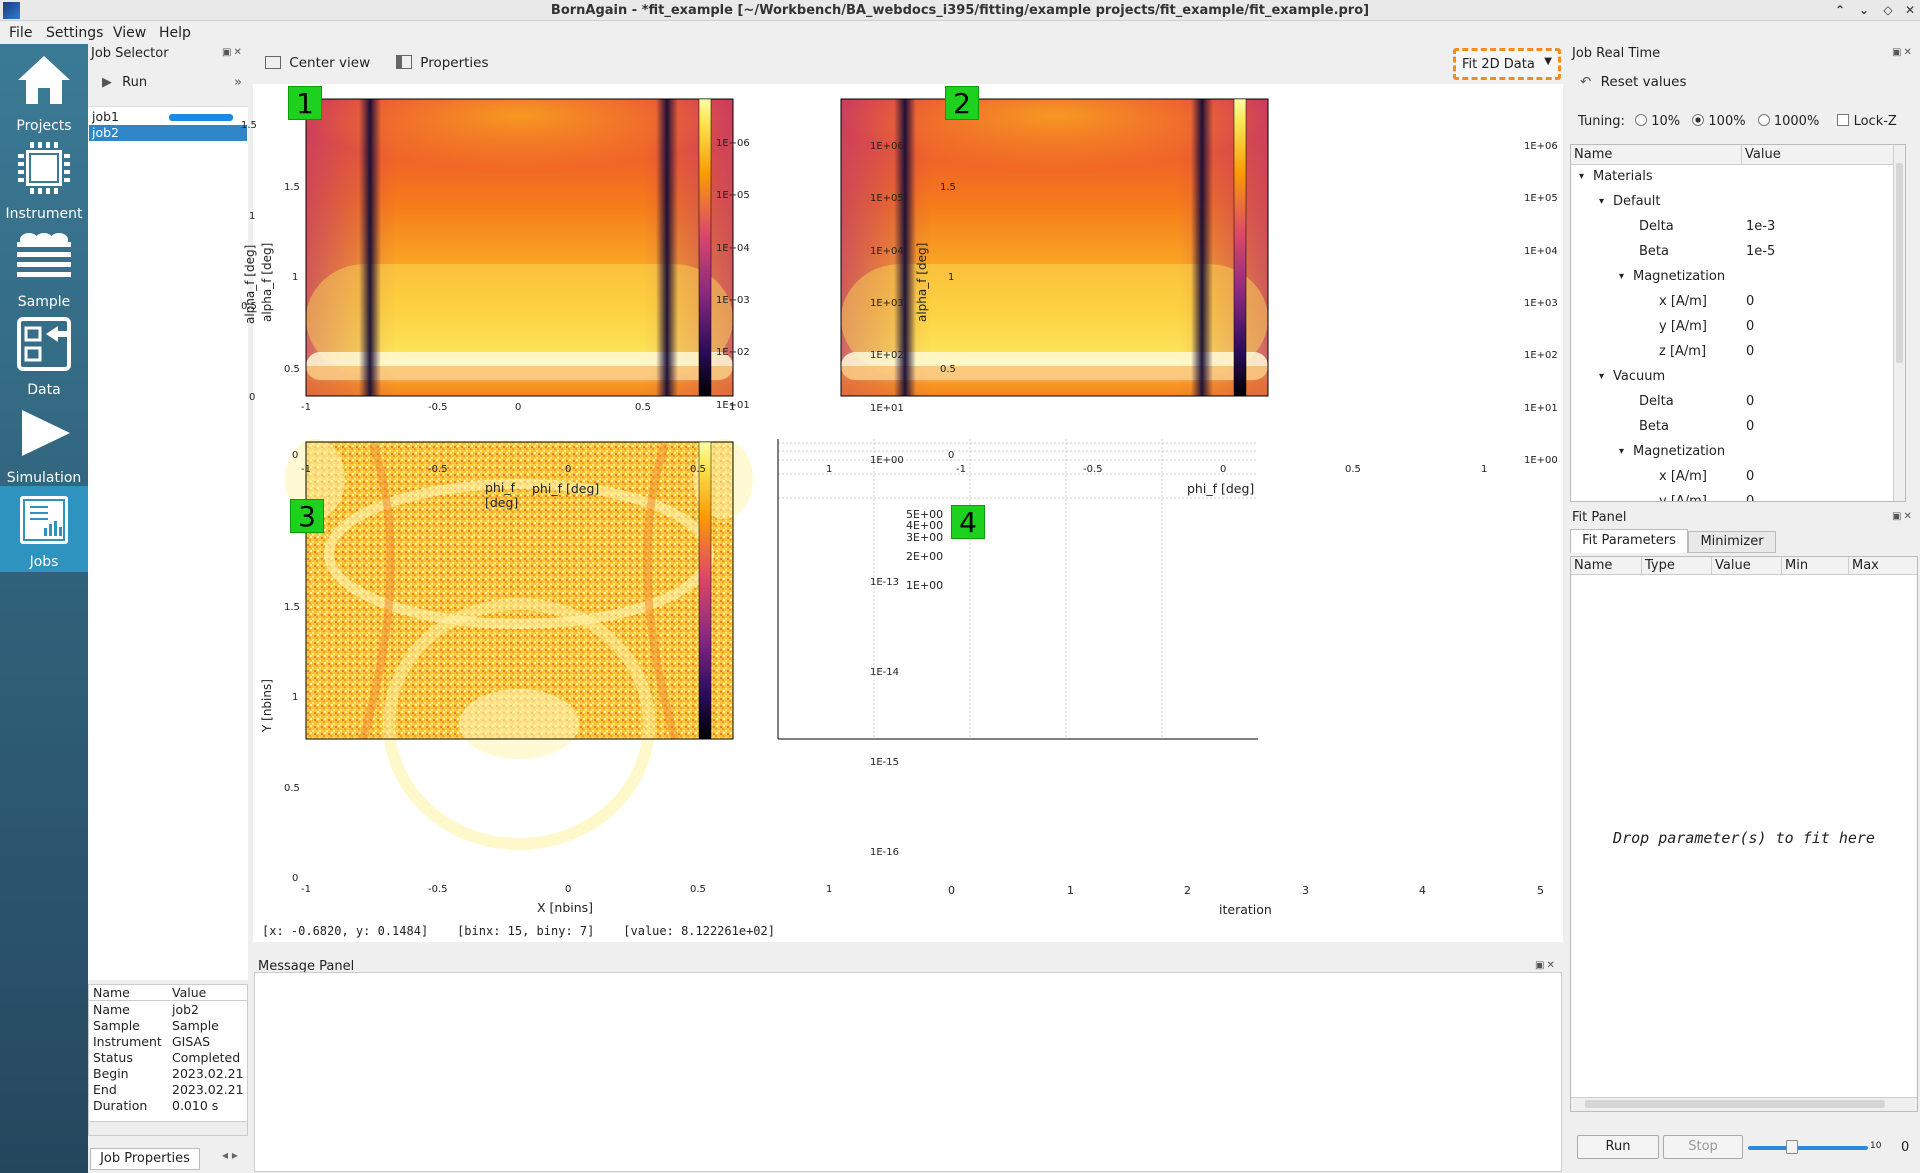 The height and width of the screenshot is (1173, 1920). Describe the element at coordinates (201, 133) in the screenshot. I see `job-progress-bar` at that location.